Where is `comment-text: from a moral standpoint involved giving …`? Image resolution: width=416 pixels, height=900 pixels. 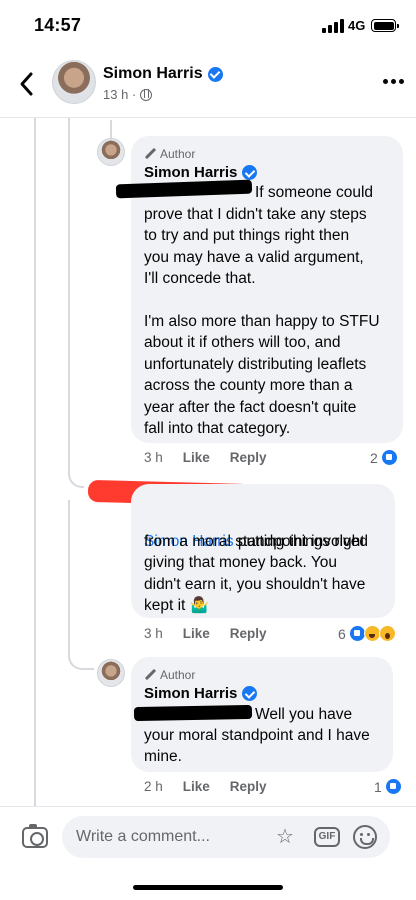 comment-text: from a moral standpoint involved giving … is located at coordinates (256, 574).